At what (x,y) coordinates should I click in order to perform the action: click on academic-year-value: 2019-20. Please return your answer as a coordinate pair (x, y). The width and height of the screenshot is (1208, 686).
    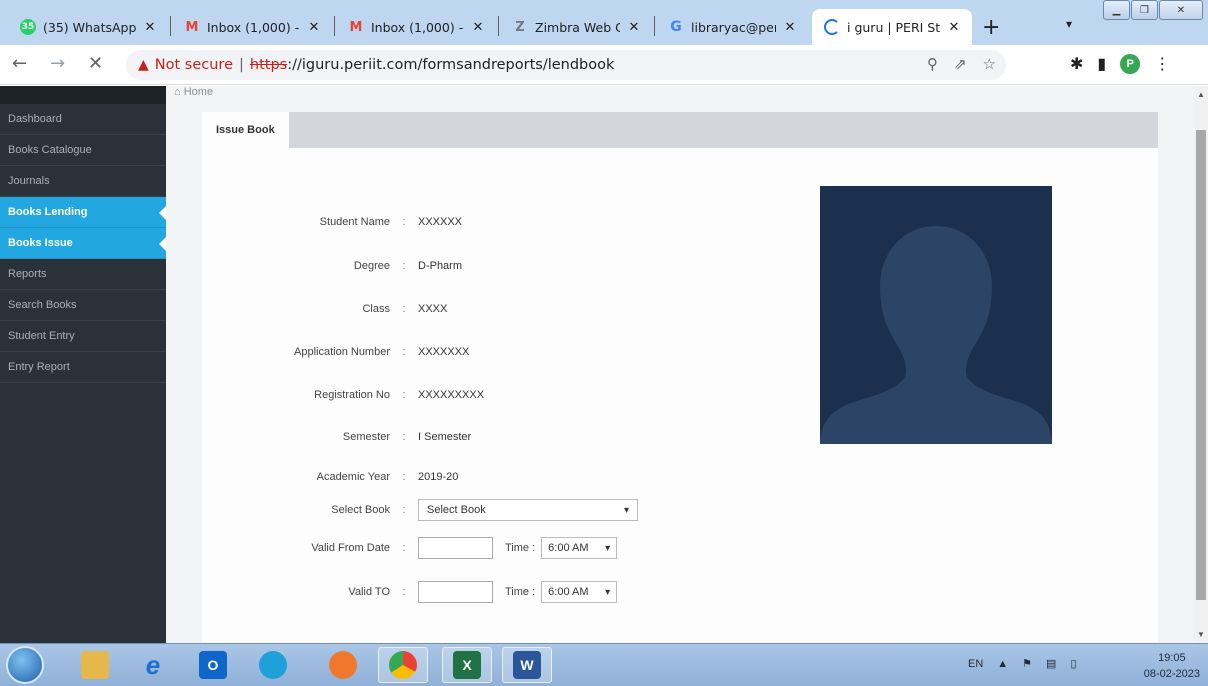
    Looking at the image, I should click on (438, 477).